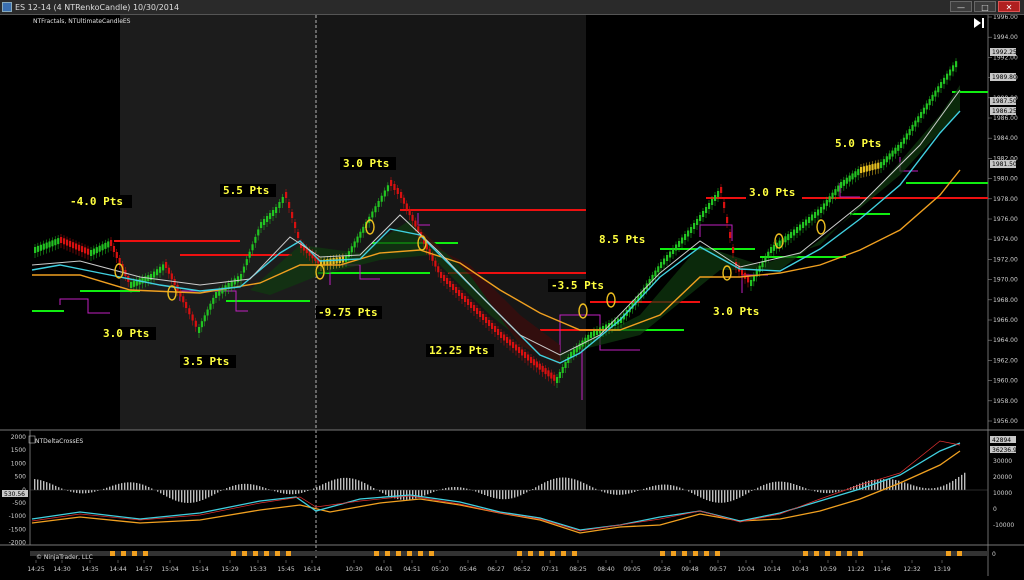  Describe the element at coordinates (285, 569) in the screenshot. I see `time-tick-label: 15:45` at that location.